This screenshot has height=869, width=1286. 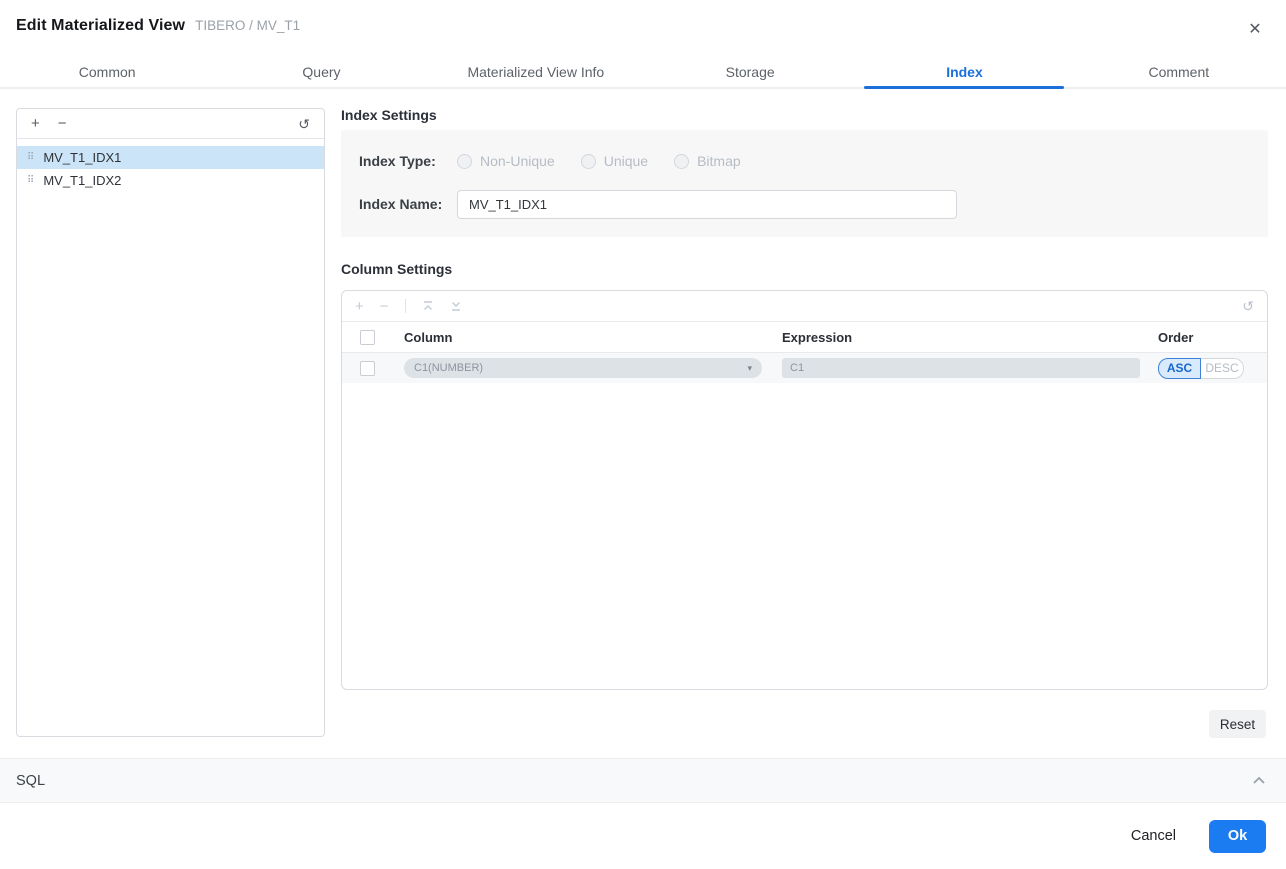 I want to click on column-dropdown: C1(NUMBER) ▾, so click(x=583, y=368).